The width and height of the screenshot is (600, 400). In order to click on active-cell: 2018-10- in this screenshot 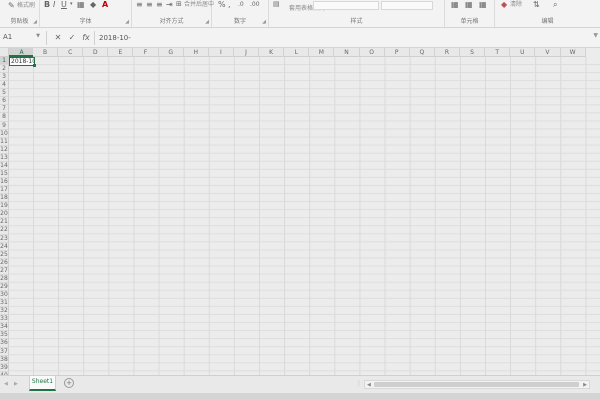, I will do `click(22, 61)`.